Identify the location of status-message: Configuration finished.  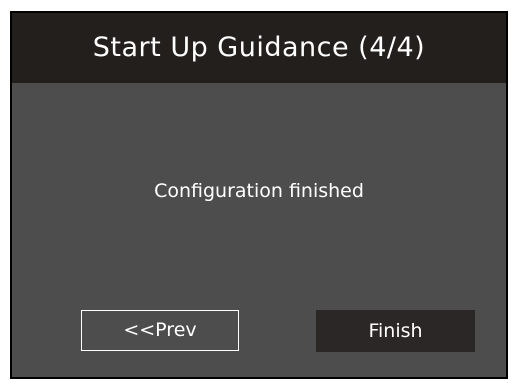
(259, 191).